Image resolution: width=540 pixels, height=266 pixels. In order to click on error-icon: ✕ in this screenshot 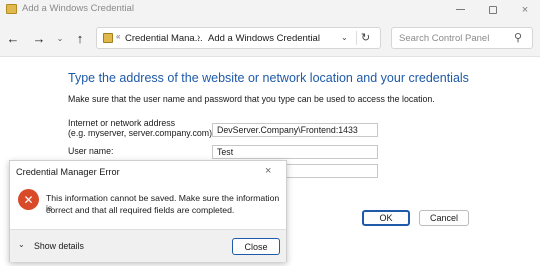, I will do `click(28, 199)`.